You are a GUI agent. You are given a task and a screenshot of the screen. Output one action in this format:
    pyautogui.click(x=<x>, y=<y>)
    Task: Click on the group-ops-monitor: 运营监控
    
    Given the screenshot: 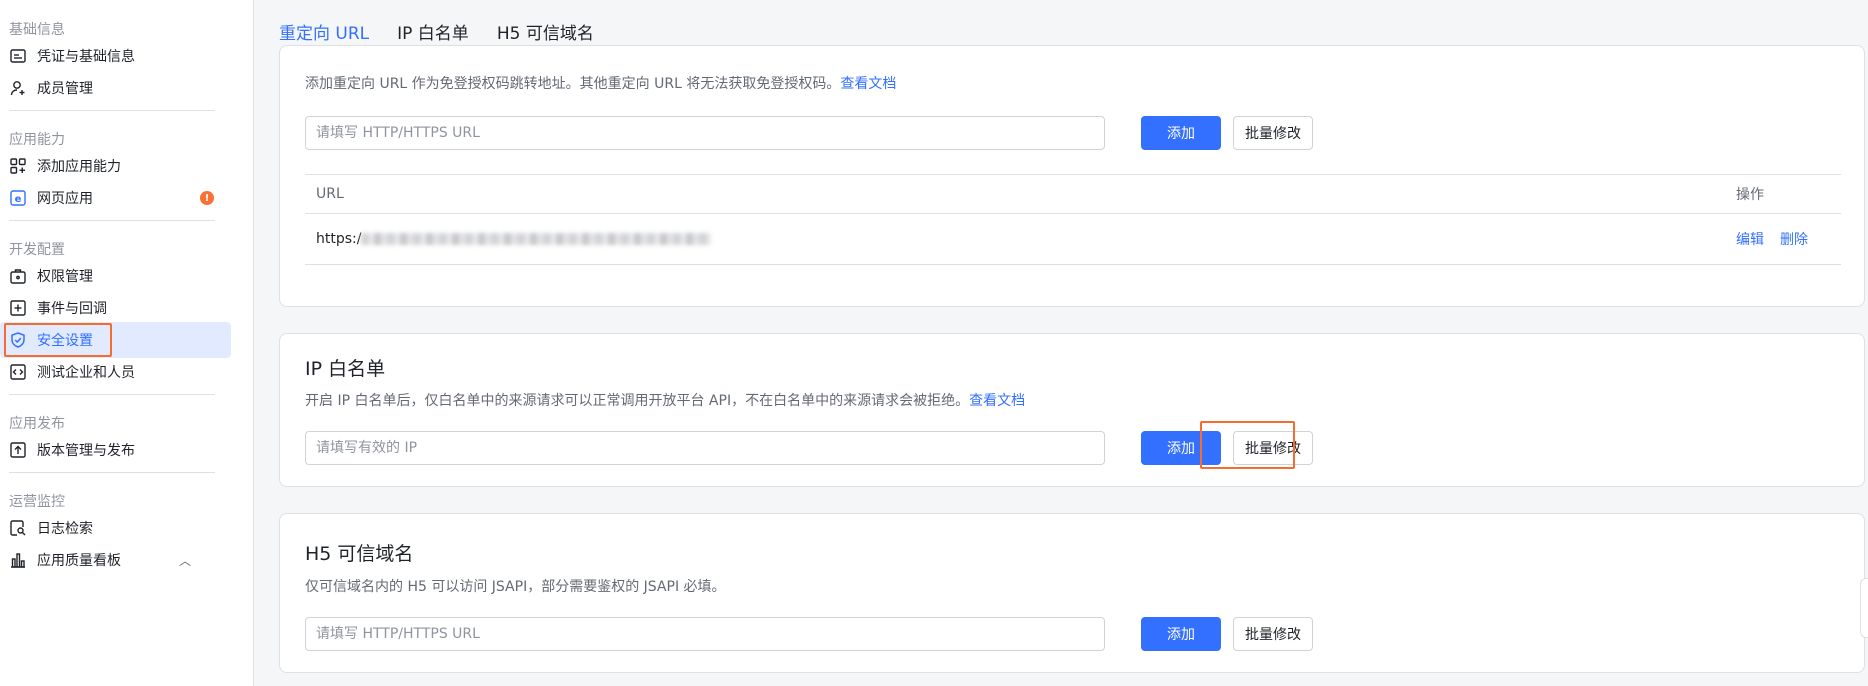 What is the action you would take?
    pyautogui.click(x=37, y=502)
    